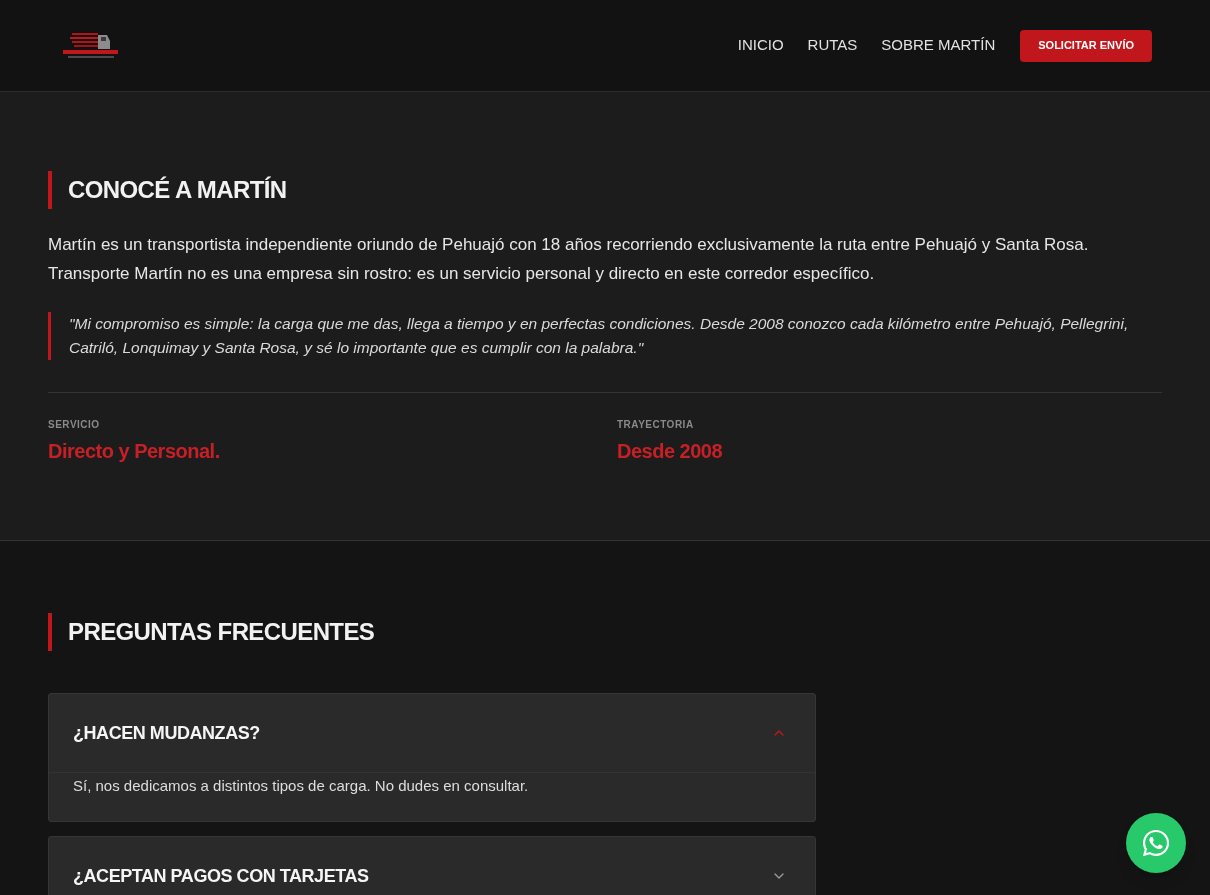 This screenshot has height=895, width=1210. What do you see at coordinates (670, 451) in the screenshot?
I see `stat-value: Desde 2008` at bounding box center [670, 451].